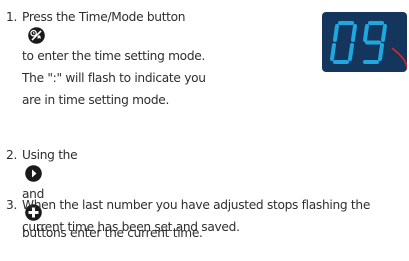  Describe the element at coordinates (12, 155) in the screenshot. I see `step-number: 2.` at that location.